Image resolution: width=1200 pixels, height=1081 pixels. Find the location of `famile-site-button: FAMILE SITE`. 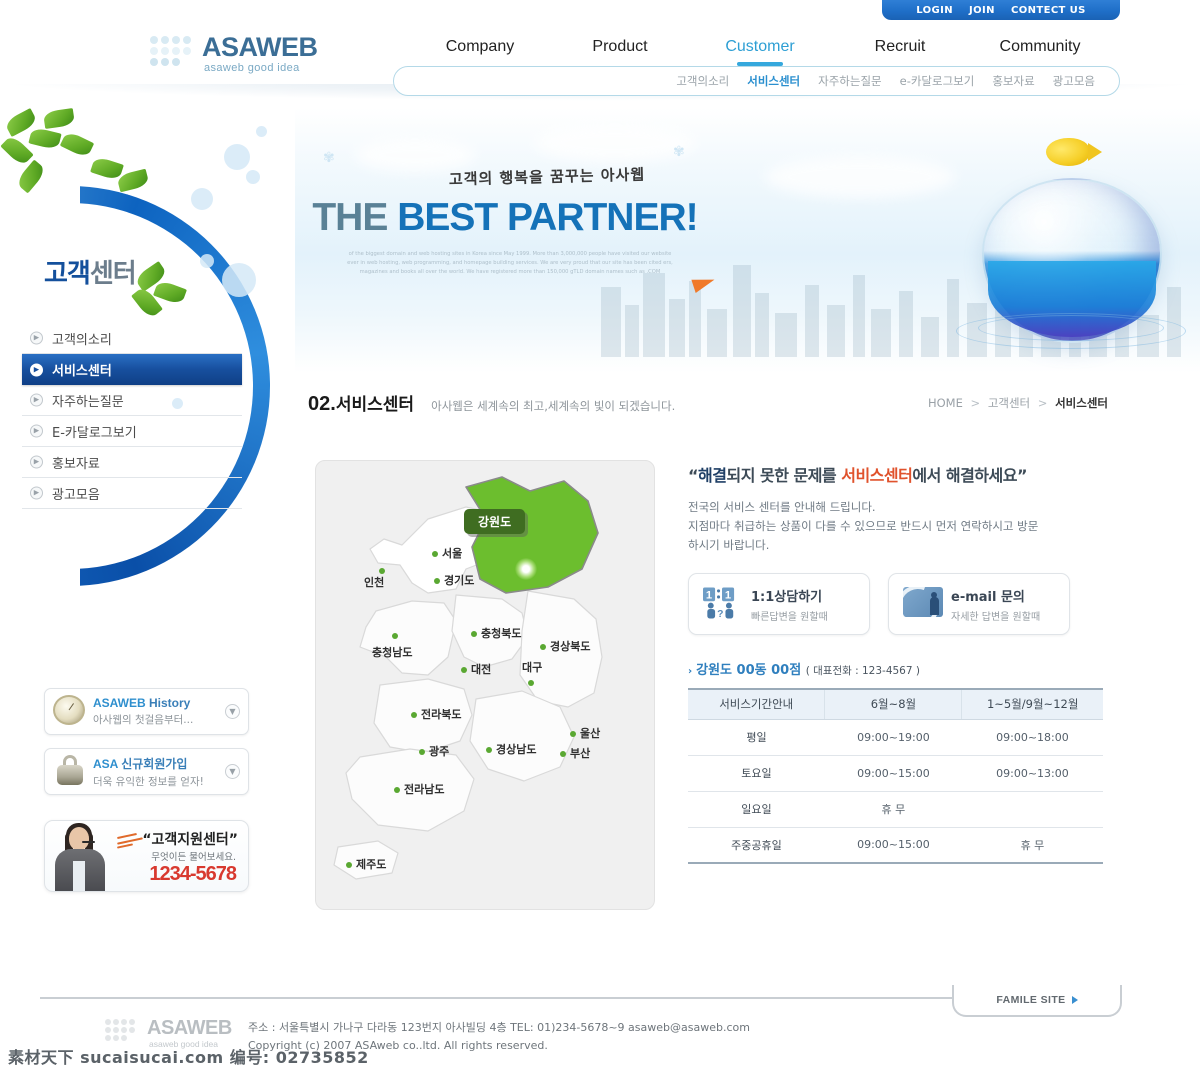

famile-site-button: FAMILE SITE is located at coordinates (1037, 1001).